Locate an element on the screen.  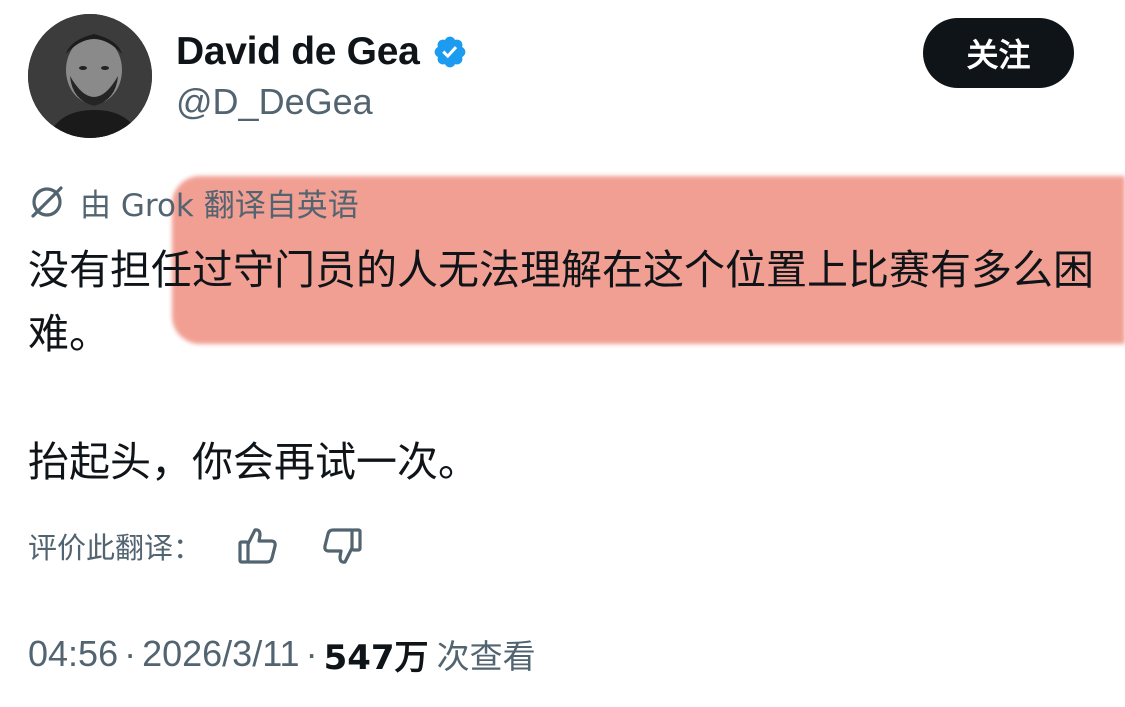
translation-notice-text: 由 Grok 翻译自英语 is located at coordinates (219, 205).